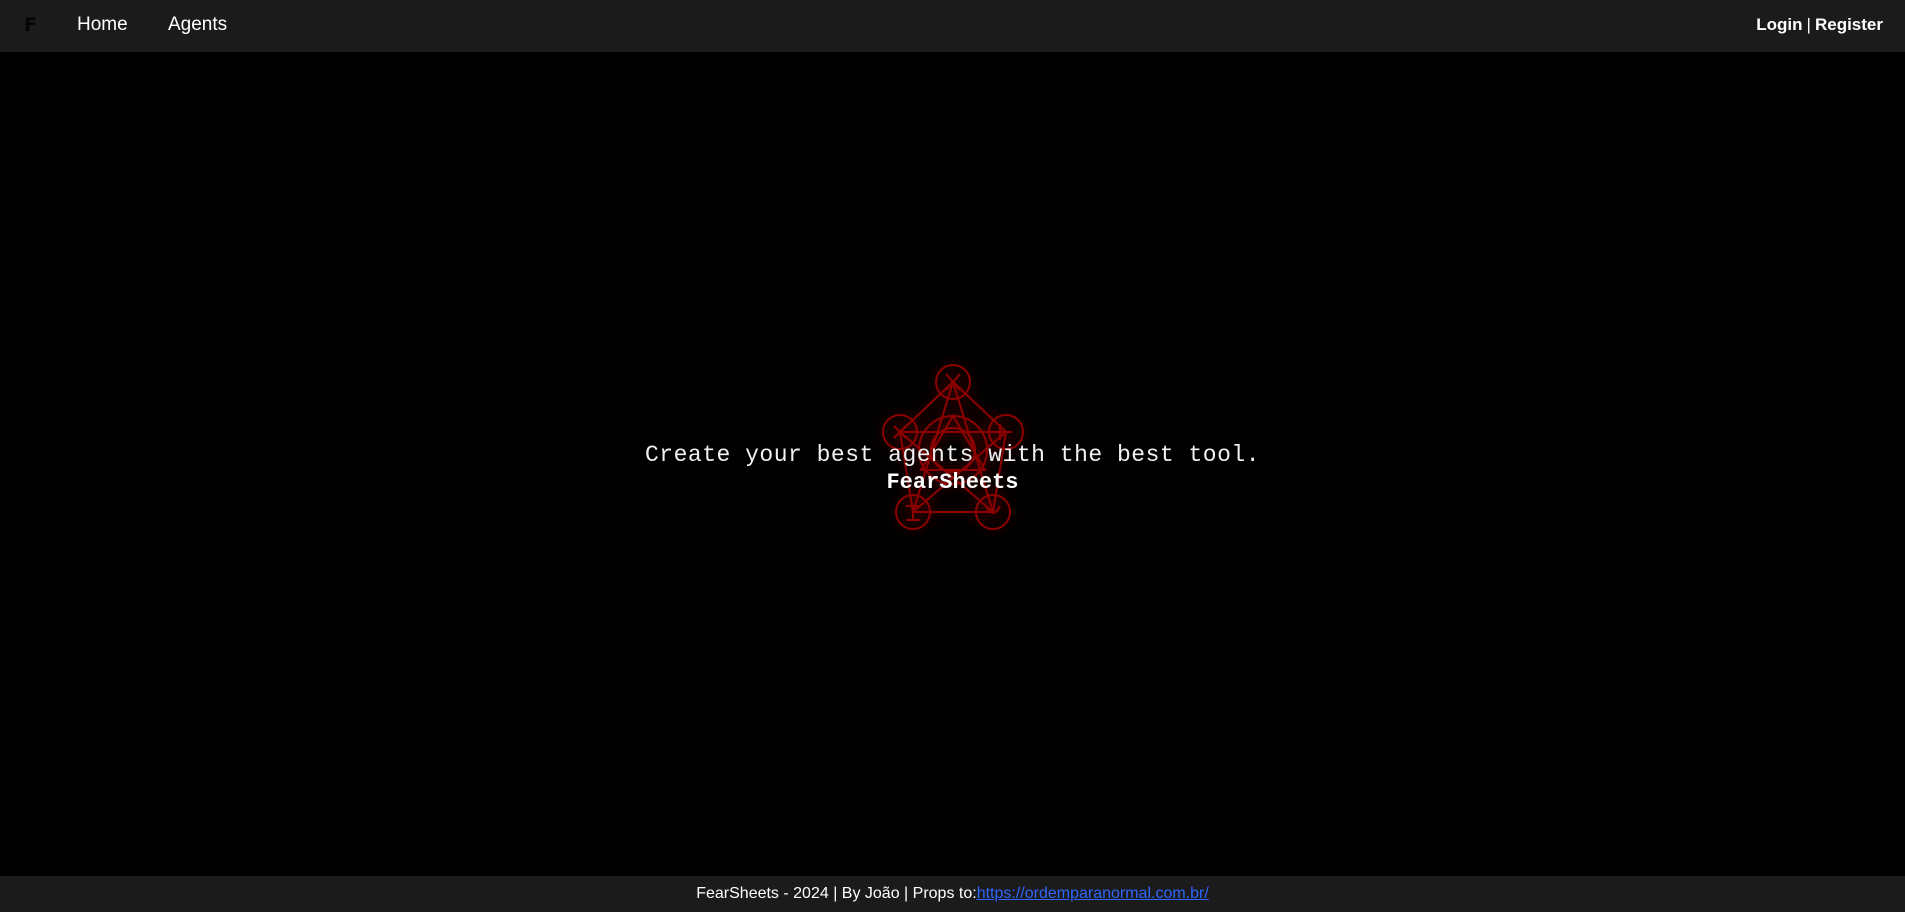 The image size is (1905, 912). Describe the element at coordinates (197, 25) in the screenshot. I see `nav-agents-link: Agents` at that location.